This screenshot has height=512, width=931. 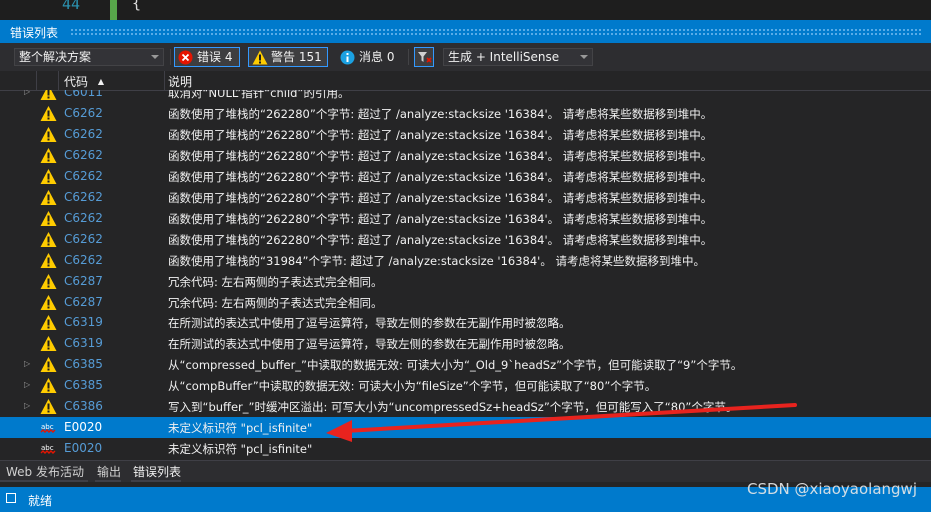 What do you see at coordinates (207, 57) in the screenshot?
I see `errors-filter-button: 错误 4` at bounding box center [207, 57].